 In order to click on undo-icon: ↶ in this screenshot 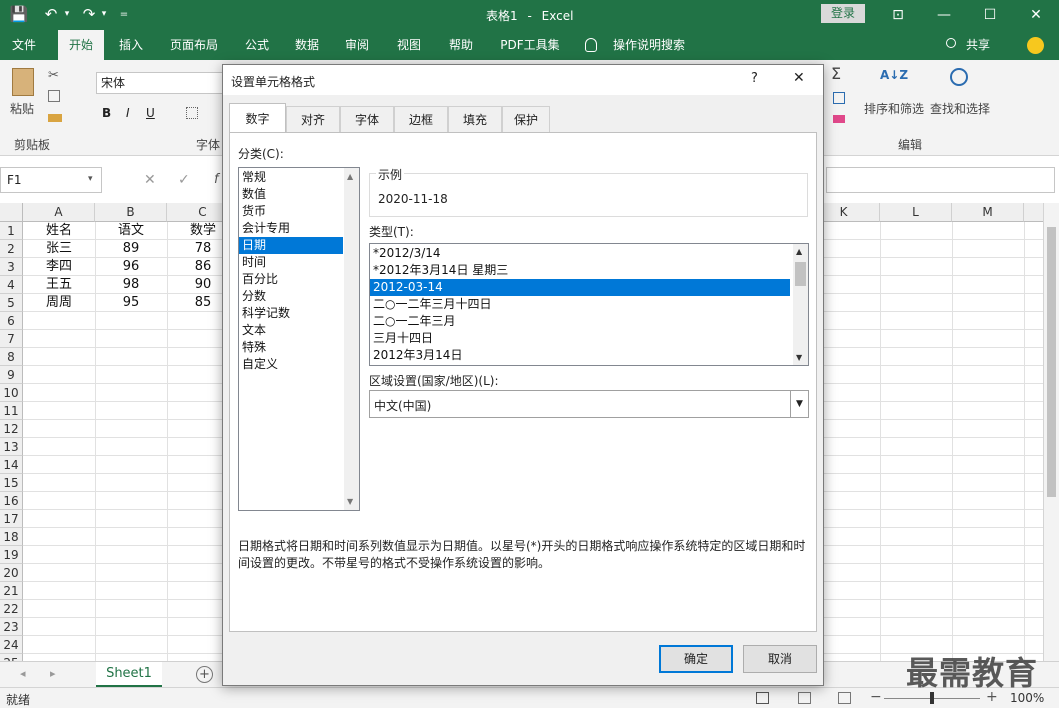, I will do `click(51, 14)`.